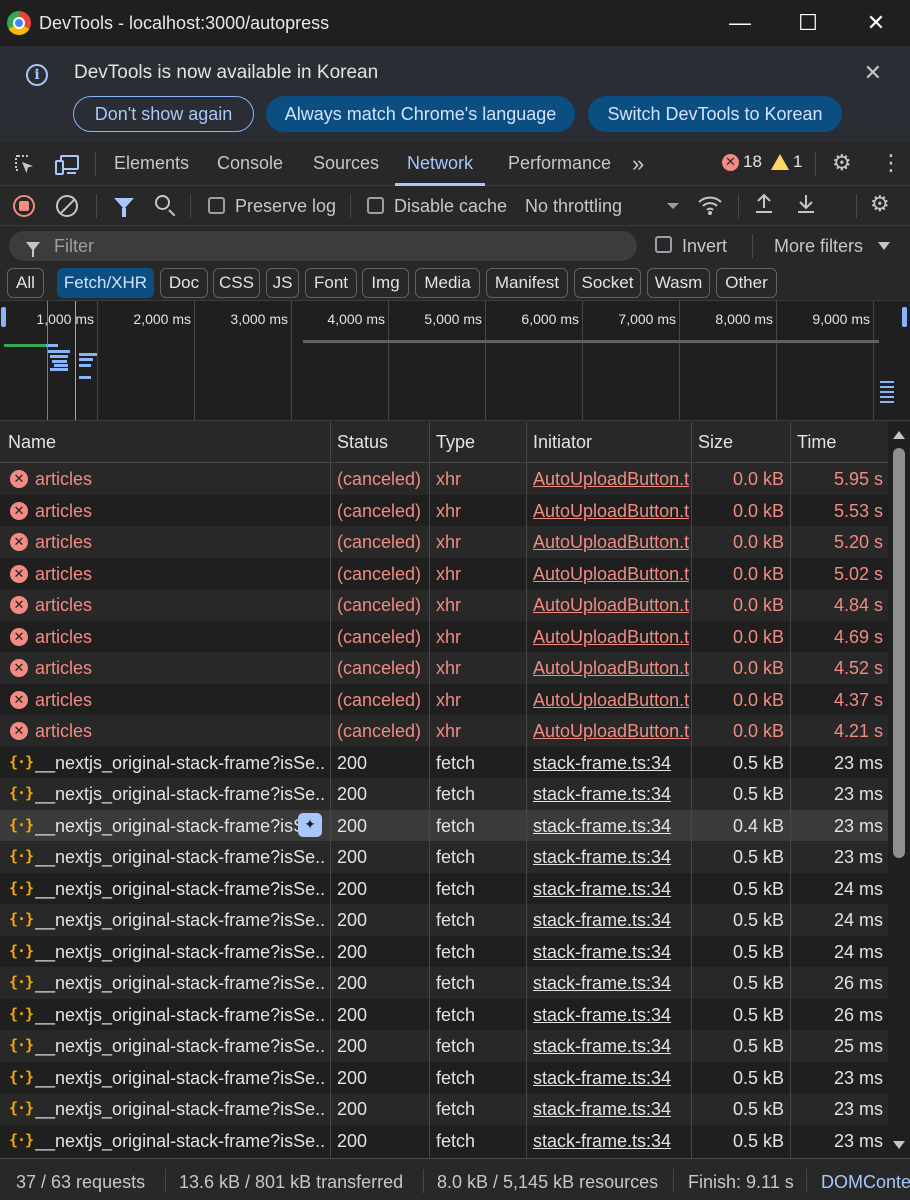  What do you see at coordinates (250, 163) in the screenshot?
I see `tab-console: Console` at bounding box center [250, 163].